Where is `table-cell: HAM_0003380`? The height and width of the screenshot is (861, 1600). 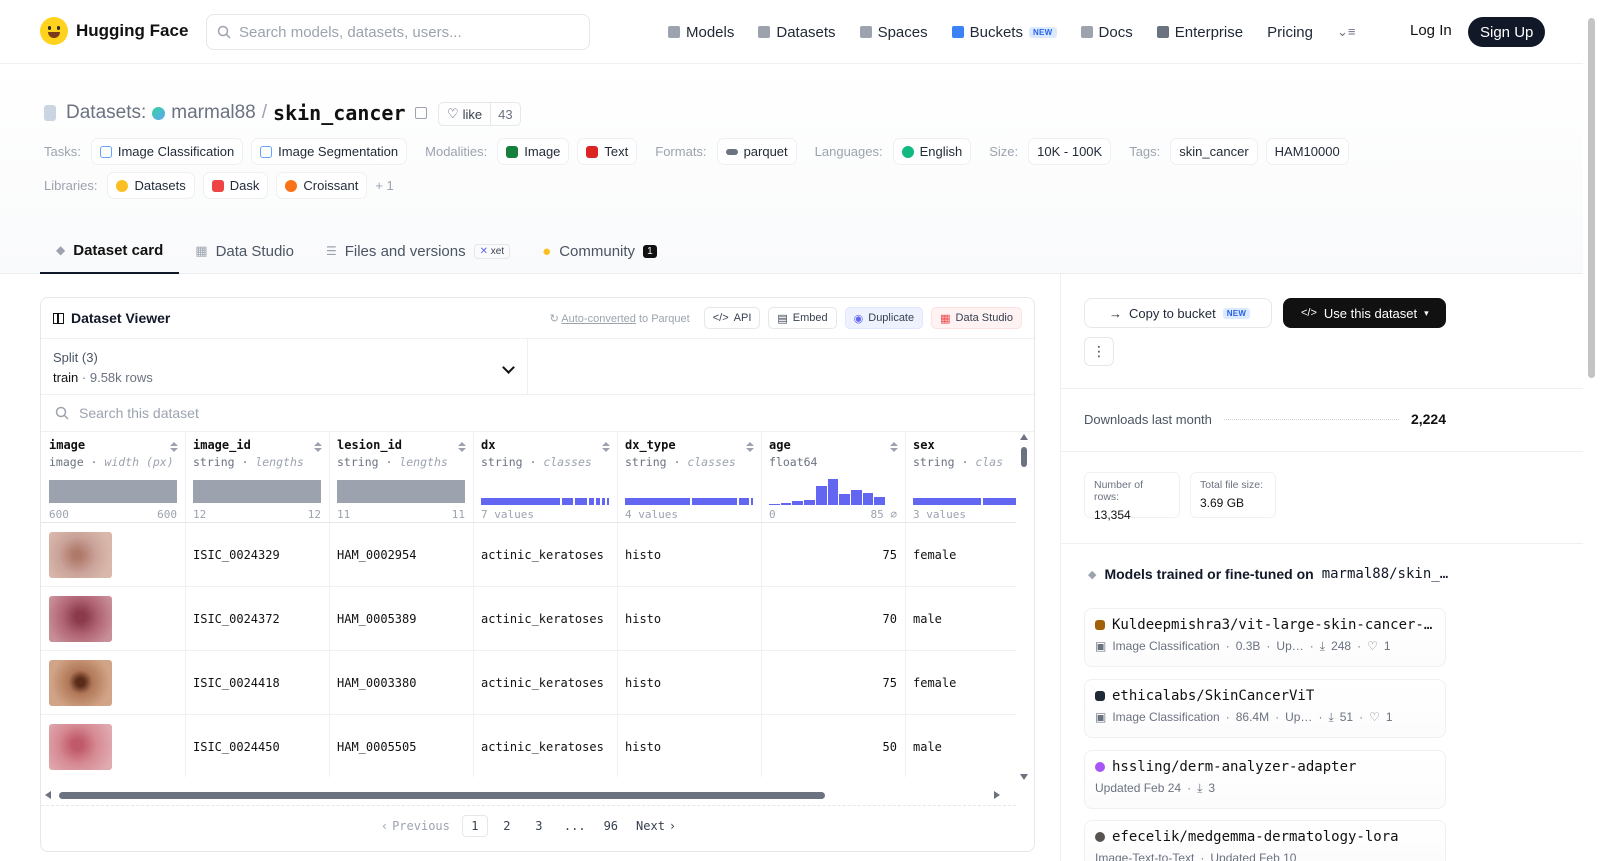 table-cell: HAM_0003380 is located at coordinates (401, 683).